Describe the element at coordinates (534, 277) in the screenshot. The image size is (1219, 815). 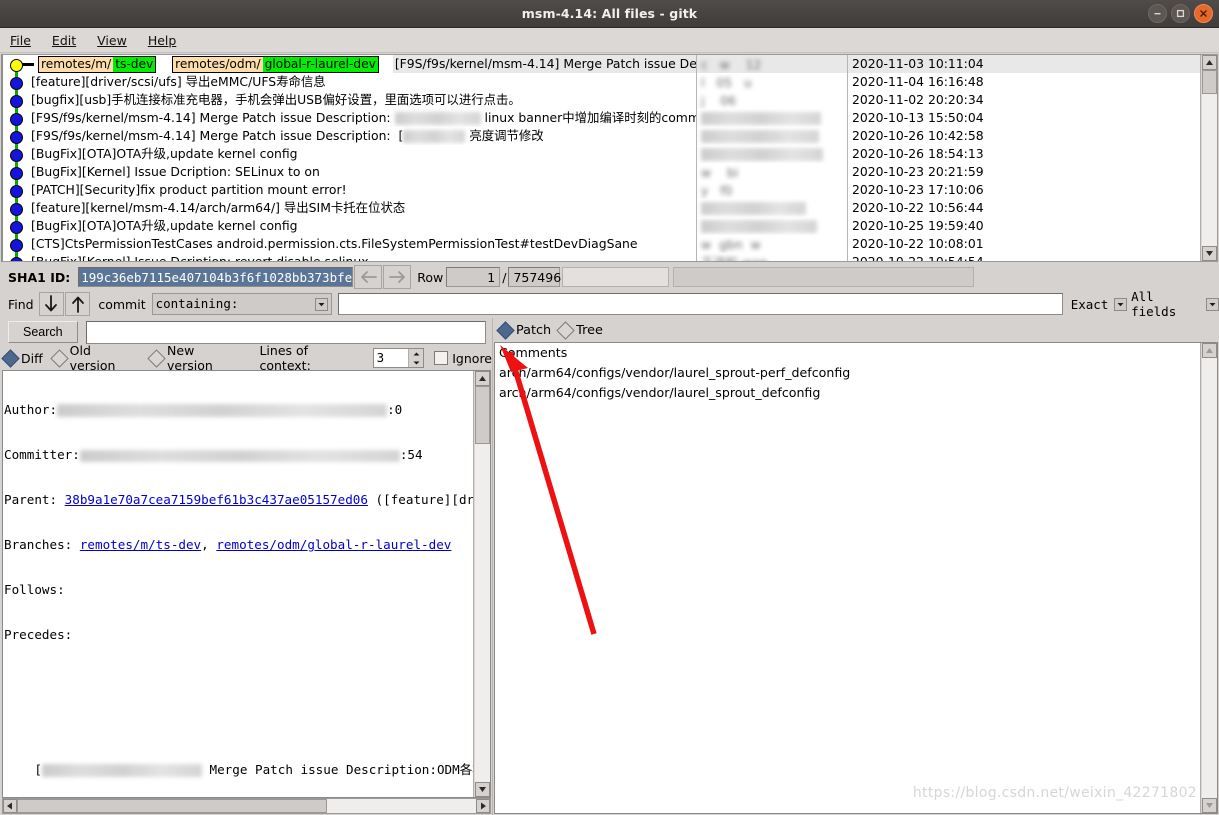
I see `row-total: 757496` at that location.